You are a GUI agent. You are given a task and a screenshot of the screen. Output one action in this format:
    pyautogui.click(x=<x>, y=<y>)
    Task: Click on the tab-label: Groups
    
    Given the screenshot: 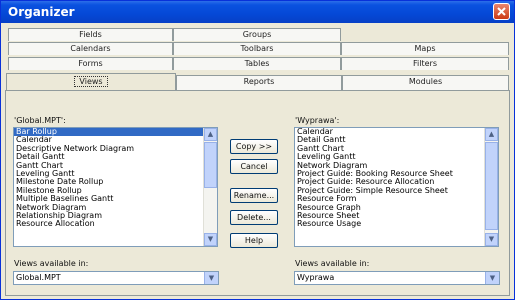 What is the action you would take?
    pyautogui.click(x=257, y=34)
    